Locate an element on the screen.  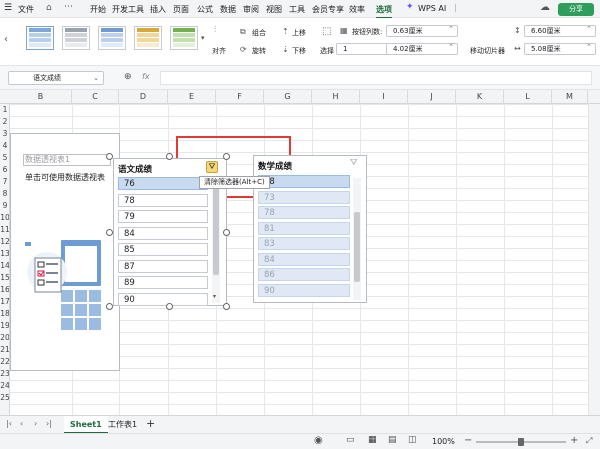
scroll-left-icon: ‹ is located at coordinates (6, 39).